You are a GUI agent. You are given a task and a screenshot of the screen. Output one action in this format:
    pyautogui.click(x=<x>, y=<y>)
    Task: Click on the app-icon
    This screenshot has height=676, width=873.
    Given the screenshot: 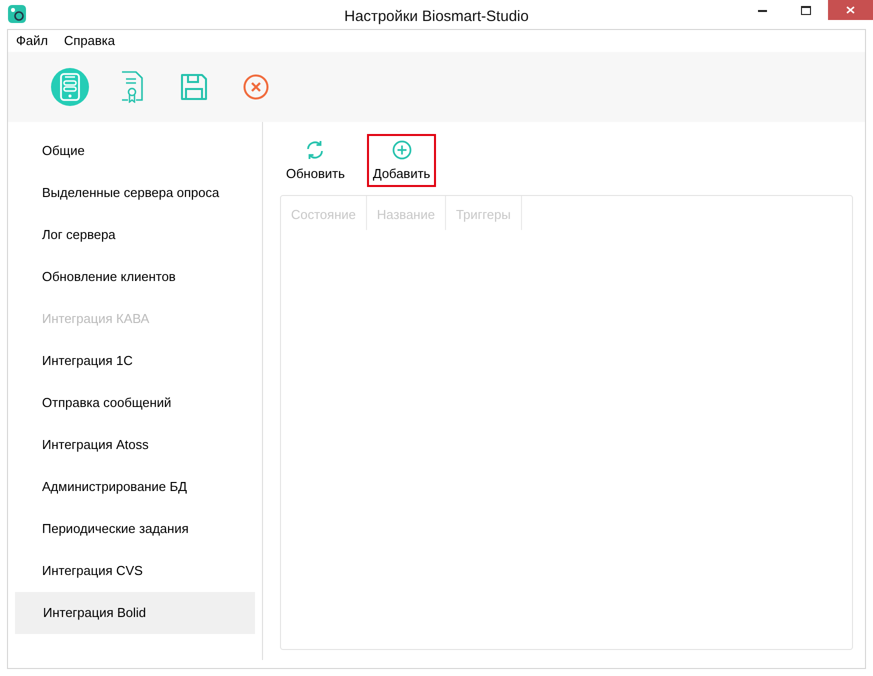 What is the action you would take?
    pyautogui.click(x=17, y=14)
    